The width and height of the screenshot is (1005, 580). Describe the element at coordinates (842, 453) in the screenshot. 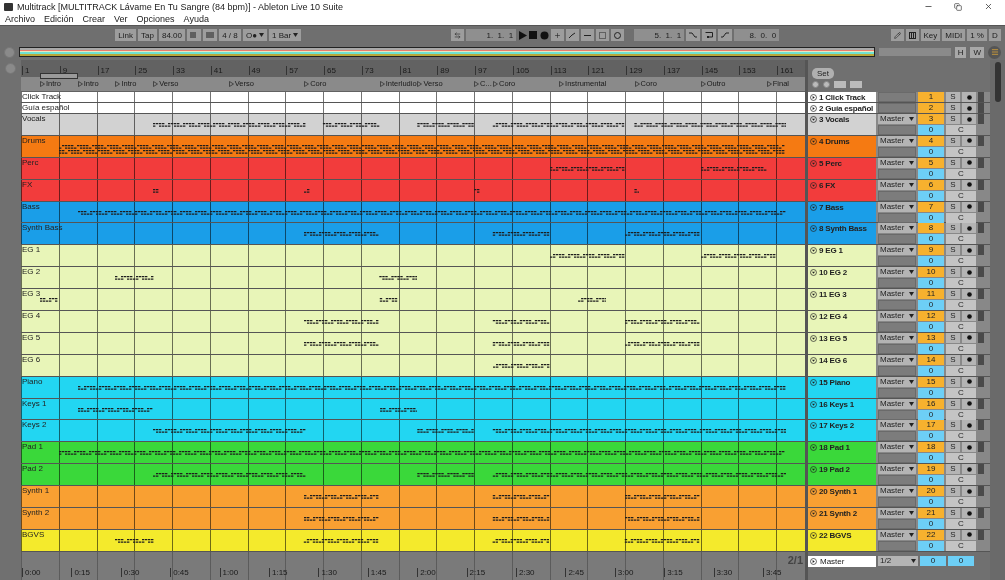

I see `track-name-cell: 18 Pad 1` at that location.